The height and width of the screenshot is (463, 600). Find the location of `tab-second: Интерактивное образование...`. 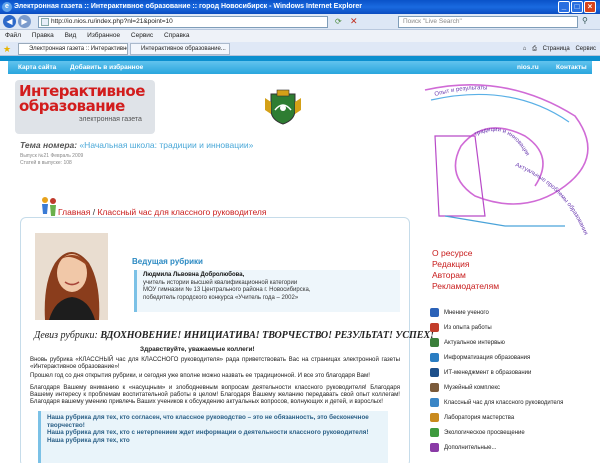

tab-second: Интерактивное образование... is located at coordinates (180, 49).